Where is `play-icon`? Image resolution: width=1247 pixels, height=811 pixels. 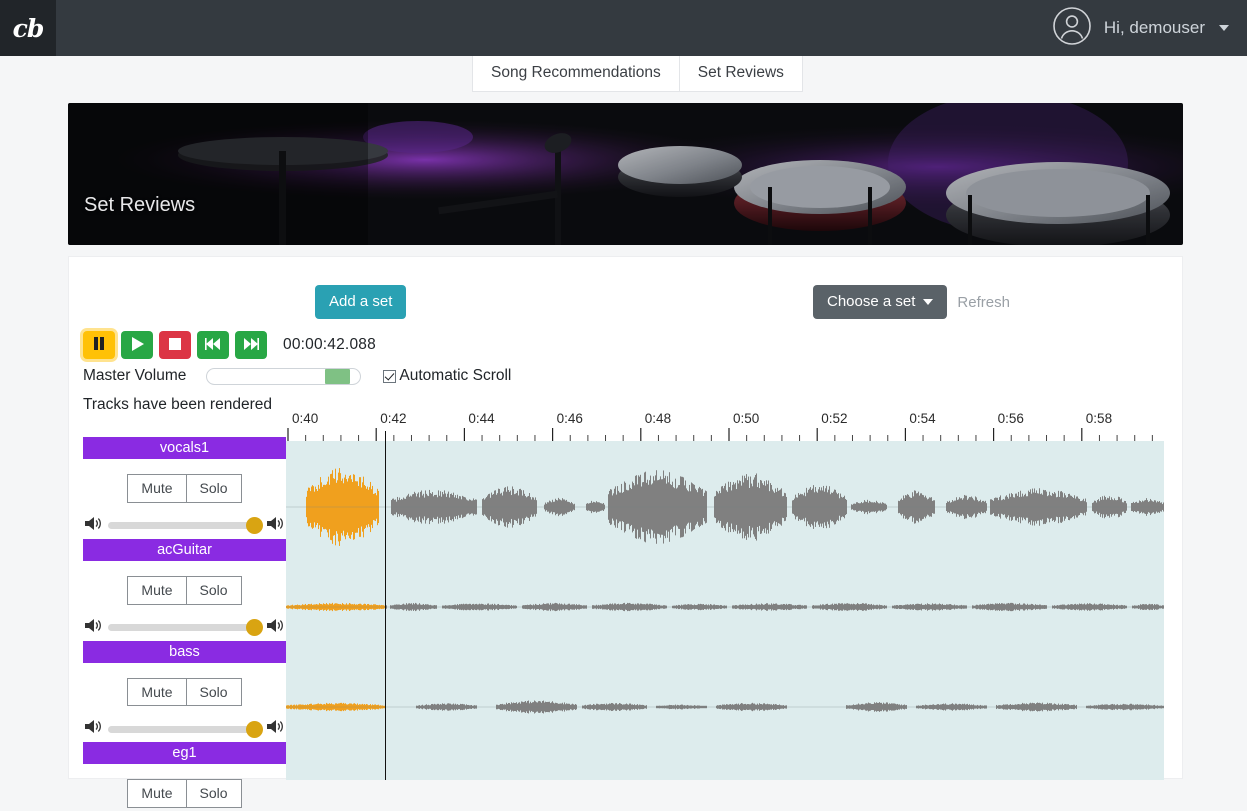 play-icon is located at coordinates (137, 345).